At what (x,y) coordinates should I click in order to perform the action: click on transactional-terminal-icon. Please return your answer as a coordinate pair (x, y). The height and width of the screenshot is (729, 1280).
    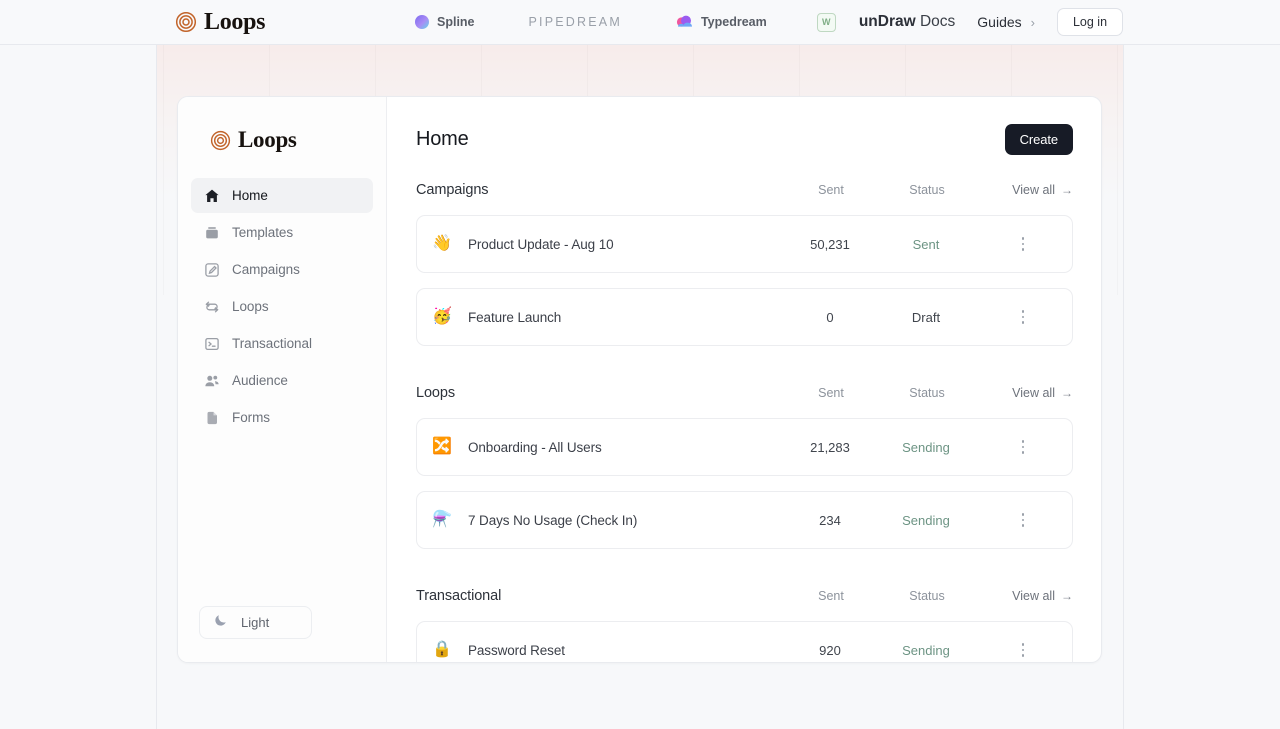
    Looking at the image, I should click on (211, 343).